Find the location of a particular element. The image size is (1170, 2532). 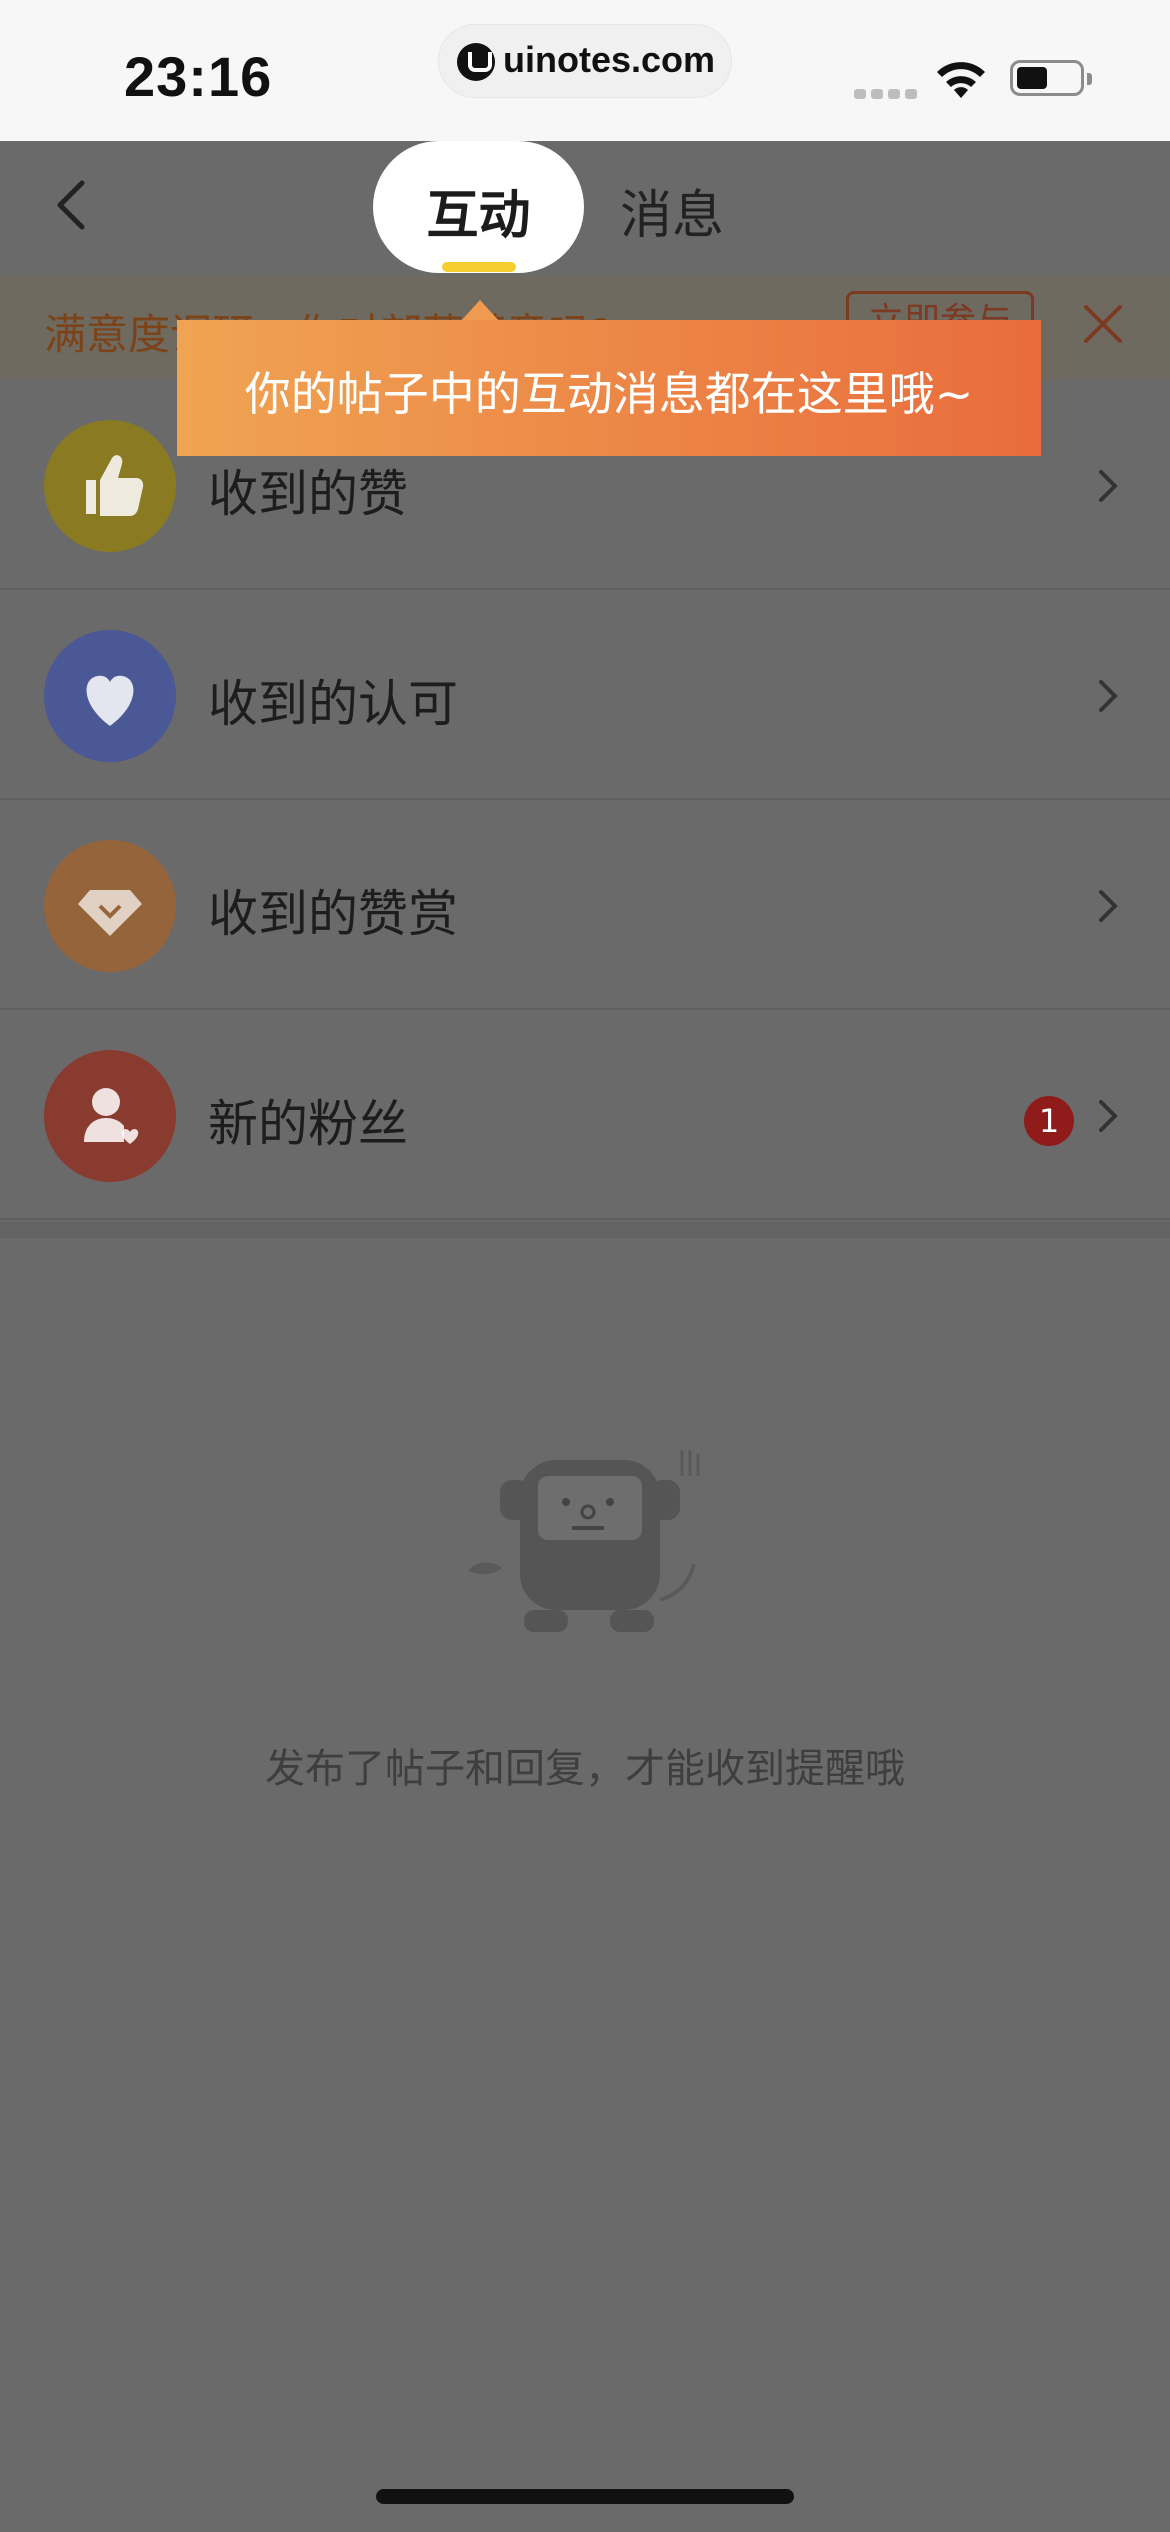

list-item-label: 收到的赞赏 is located at coordinates (333, 914).